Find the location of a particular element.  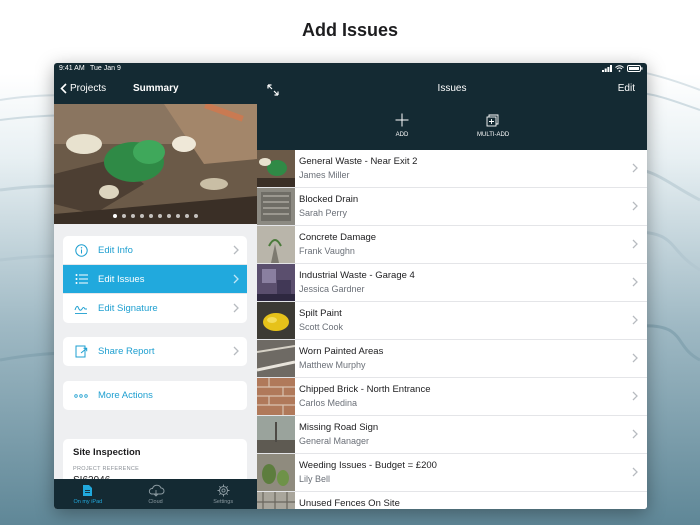

issue-title: Blocked Drain is located at coordinates (329, 199).